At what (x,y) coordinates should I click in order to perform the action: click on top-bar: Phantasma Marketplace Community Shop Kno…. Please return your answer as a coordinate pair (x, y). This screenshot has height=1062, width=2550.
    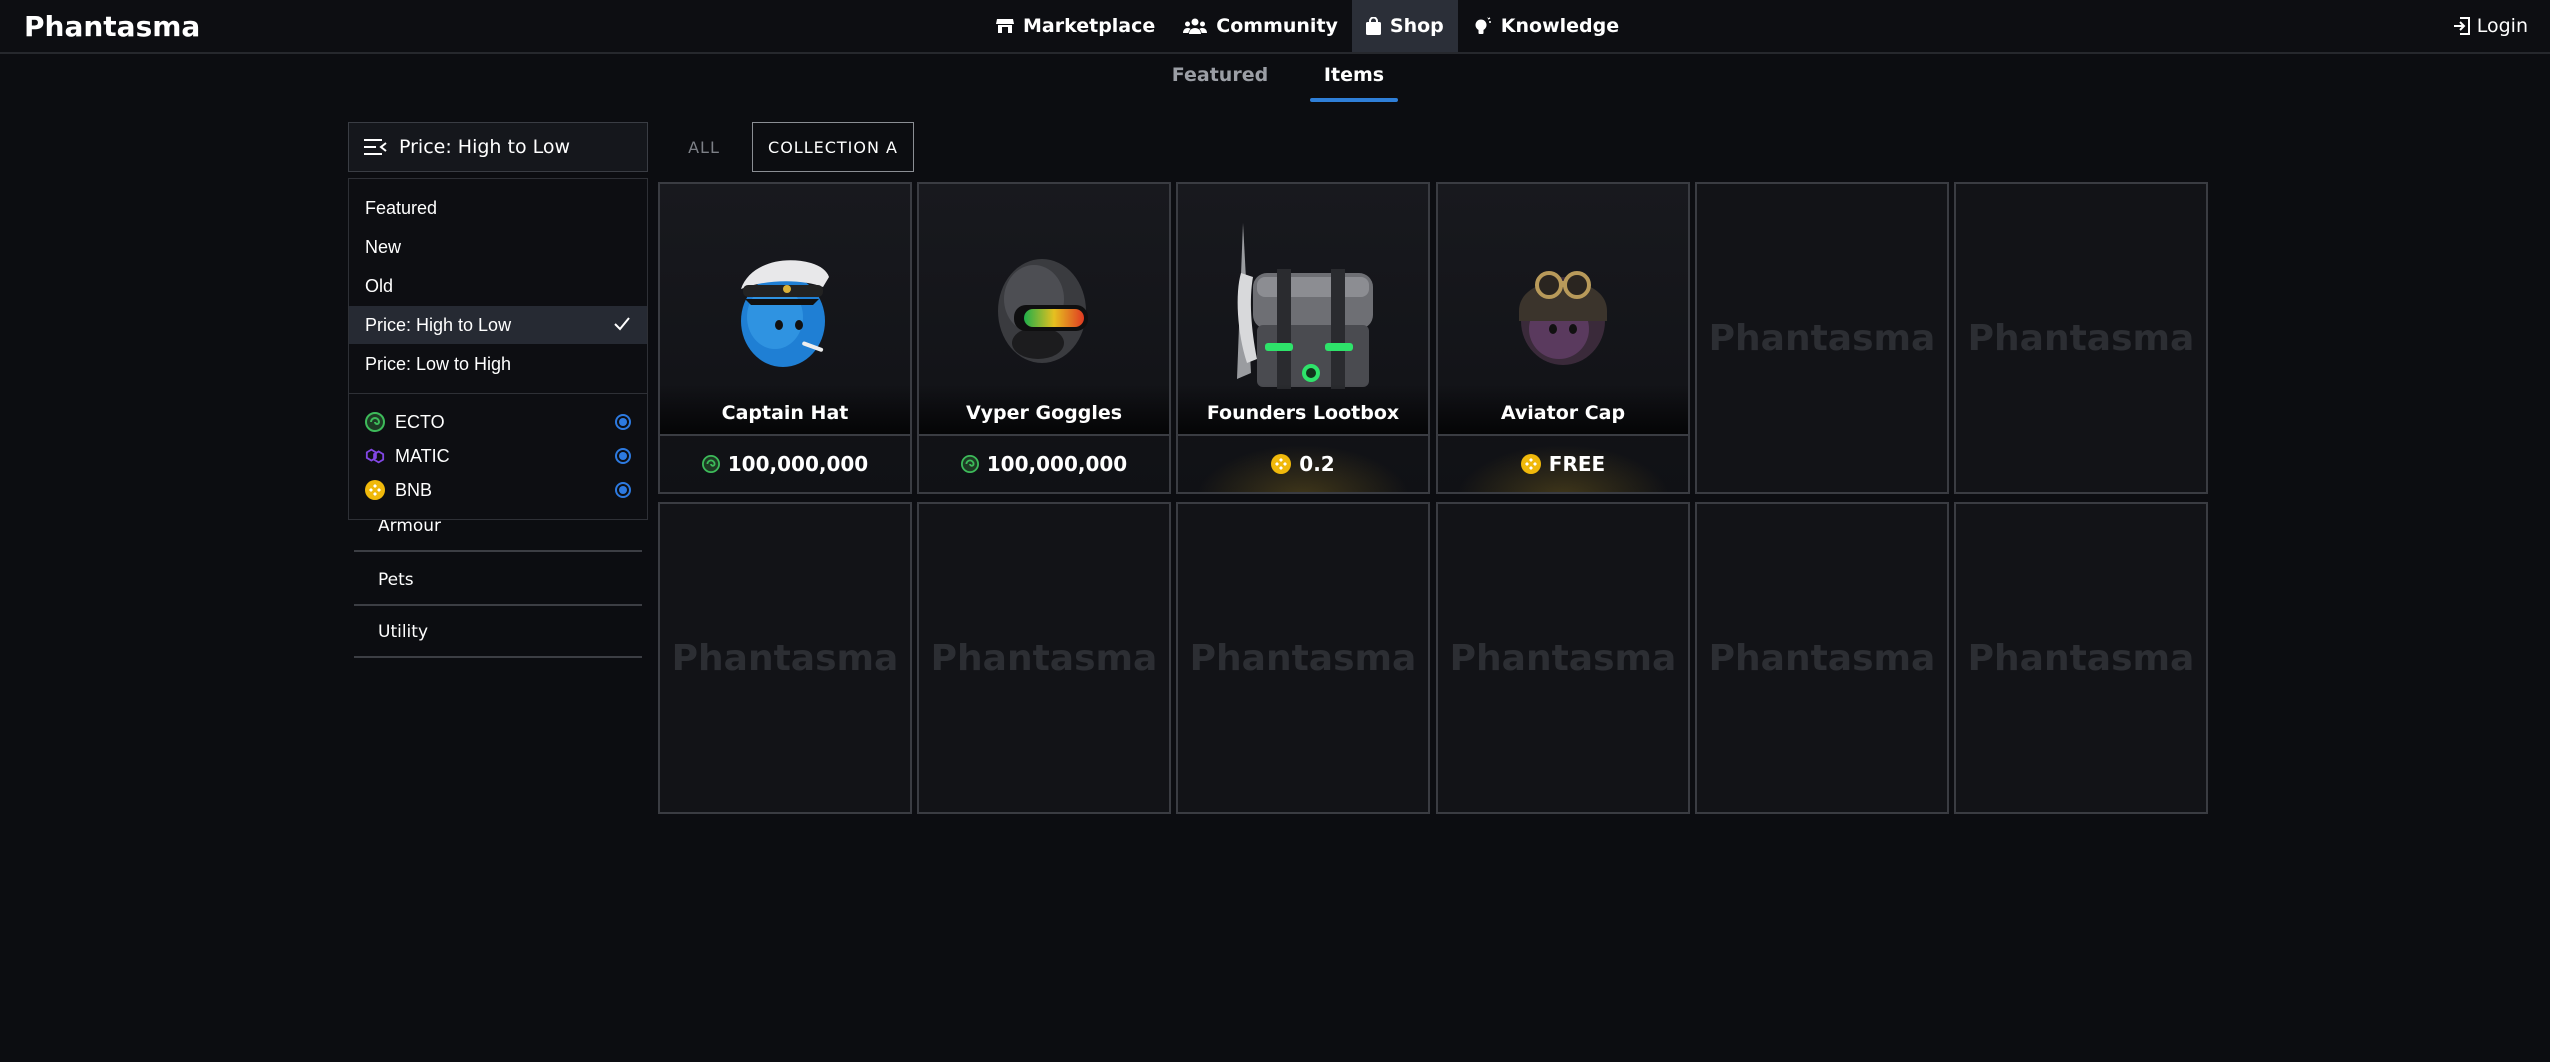
    Looking at the image, I should click on (1275, 27).